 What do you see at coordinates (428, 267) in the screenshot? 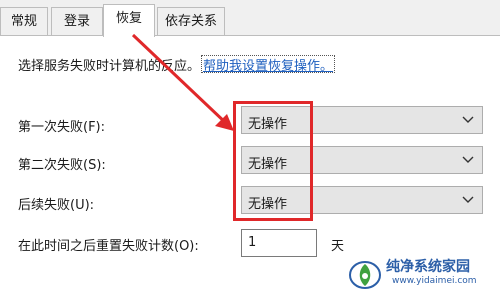
I see `watermark-title: 纯净系统家园` at bounding box center [428, 267].